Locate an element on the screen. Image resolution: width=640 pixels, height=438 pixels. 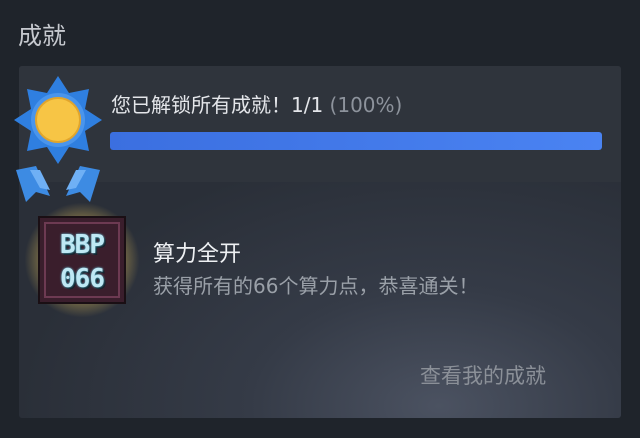
achievement-description: 获得所有的66个算力点，恭喜通关！ is located at coordinates (316, 286).